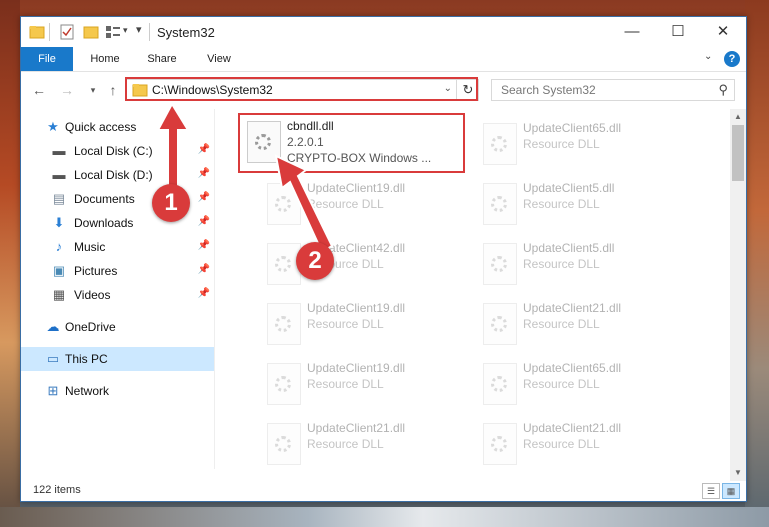  What do you see at coordinates (59, 246) in the screenshot?
I see `music-icon: ♪` at bounding box center [59, 246].